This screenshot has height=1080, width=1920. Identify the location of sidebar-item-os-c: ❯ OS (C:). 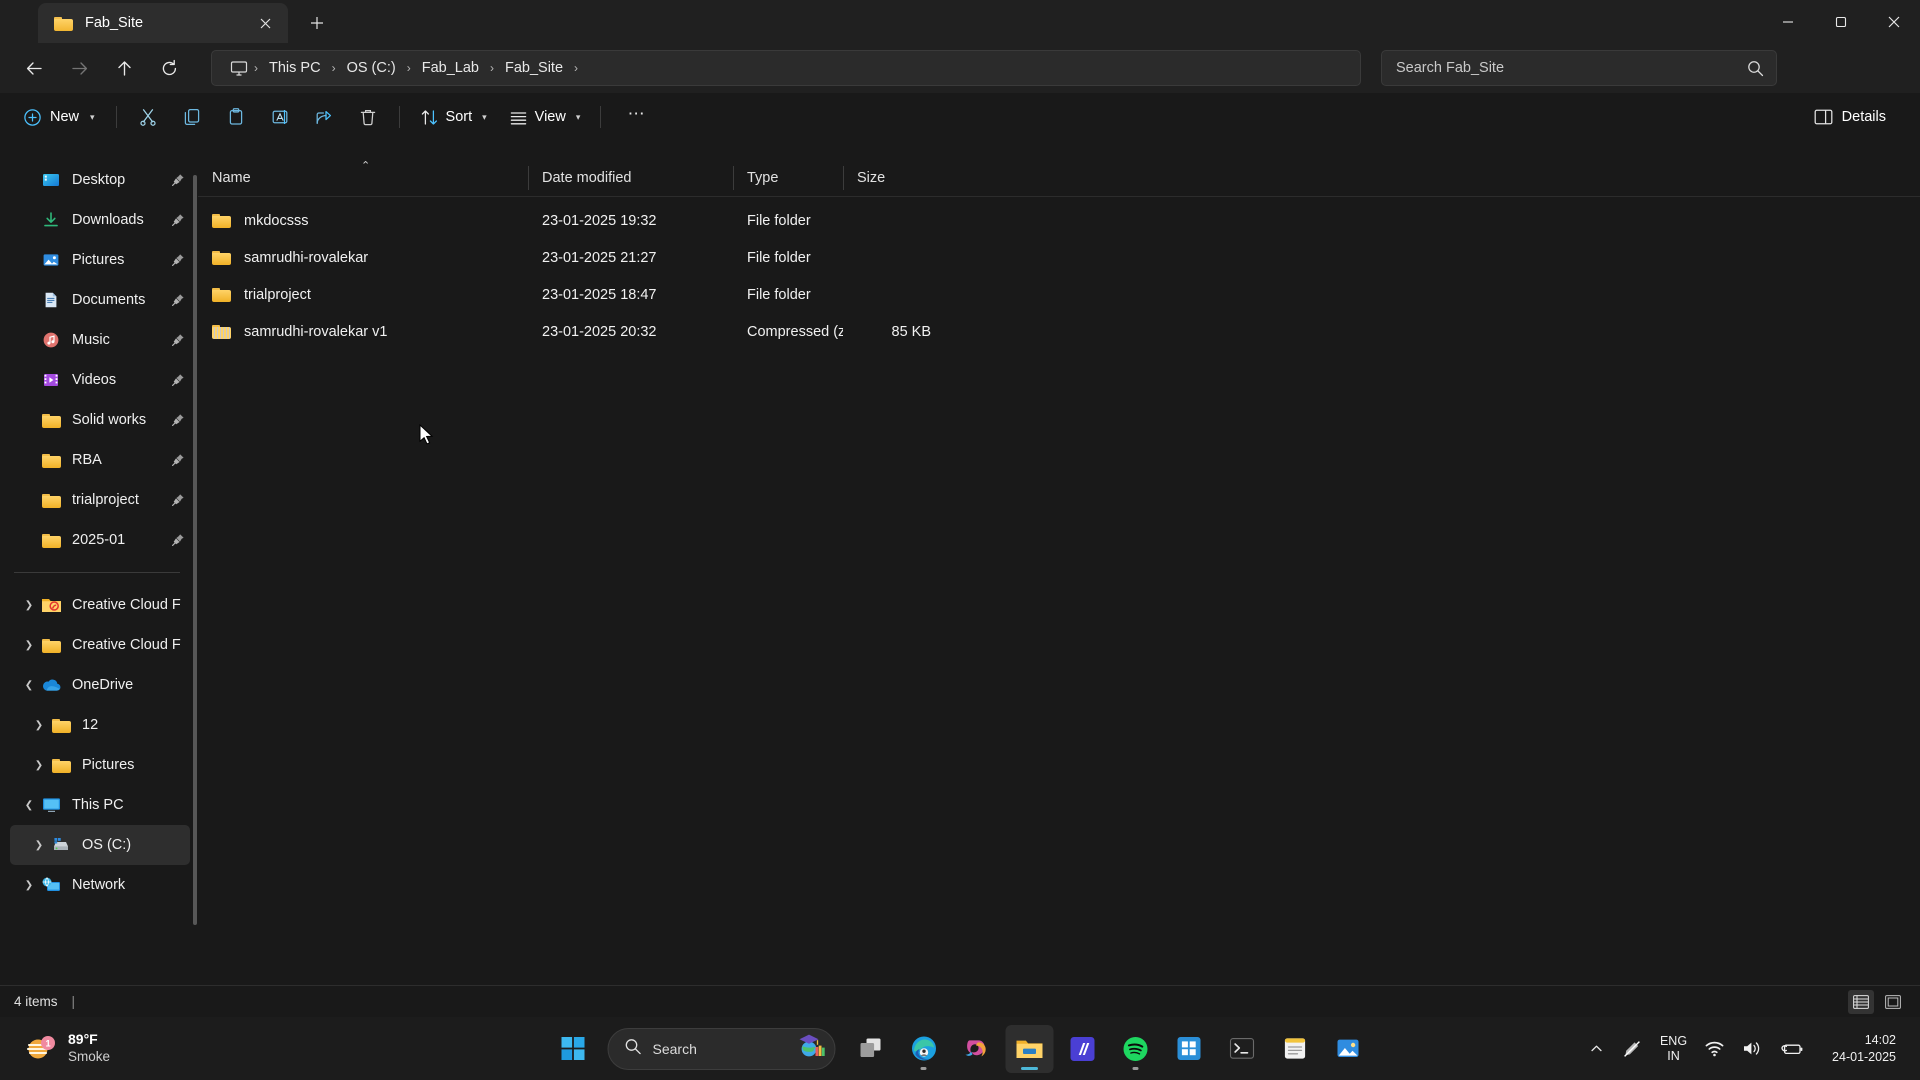
(100, 845).